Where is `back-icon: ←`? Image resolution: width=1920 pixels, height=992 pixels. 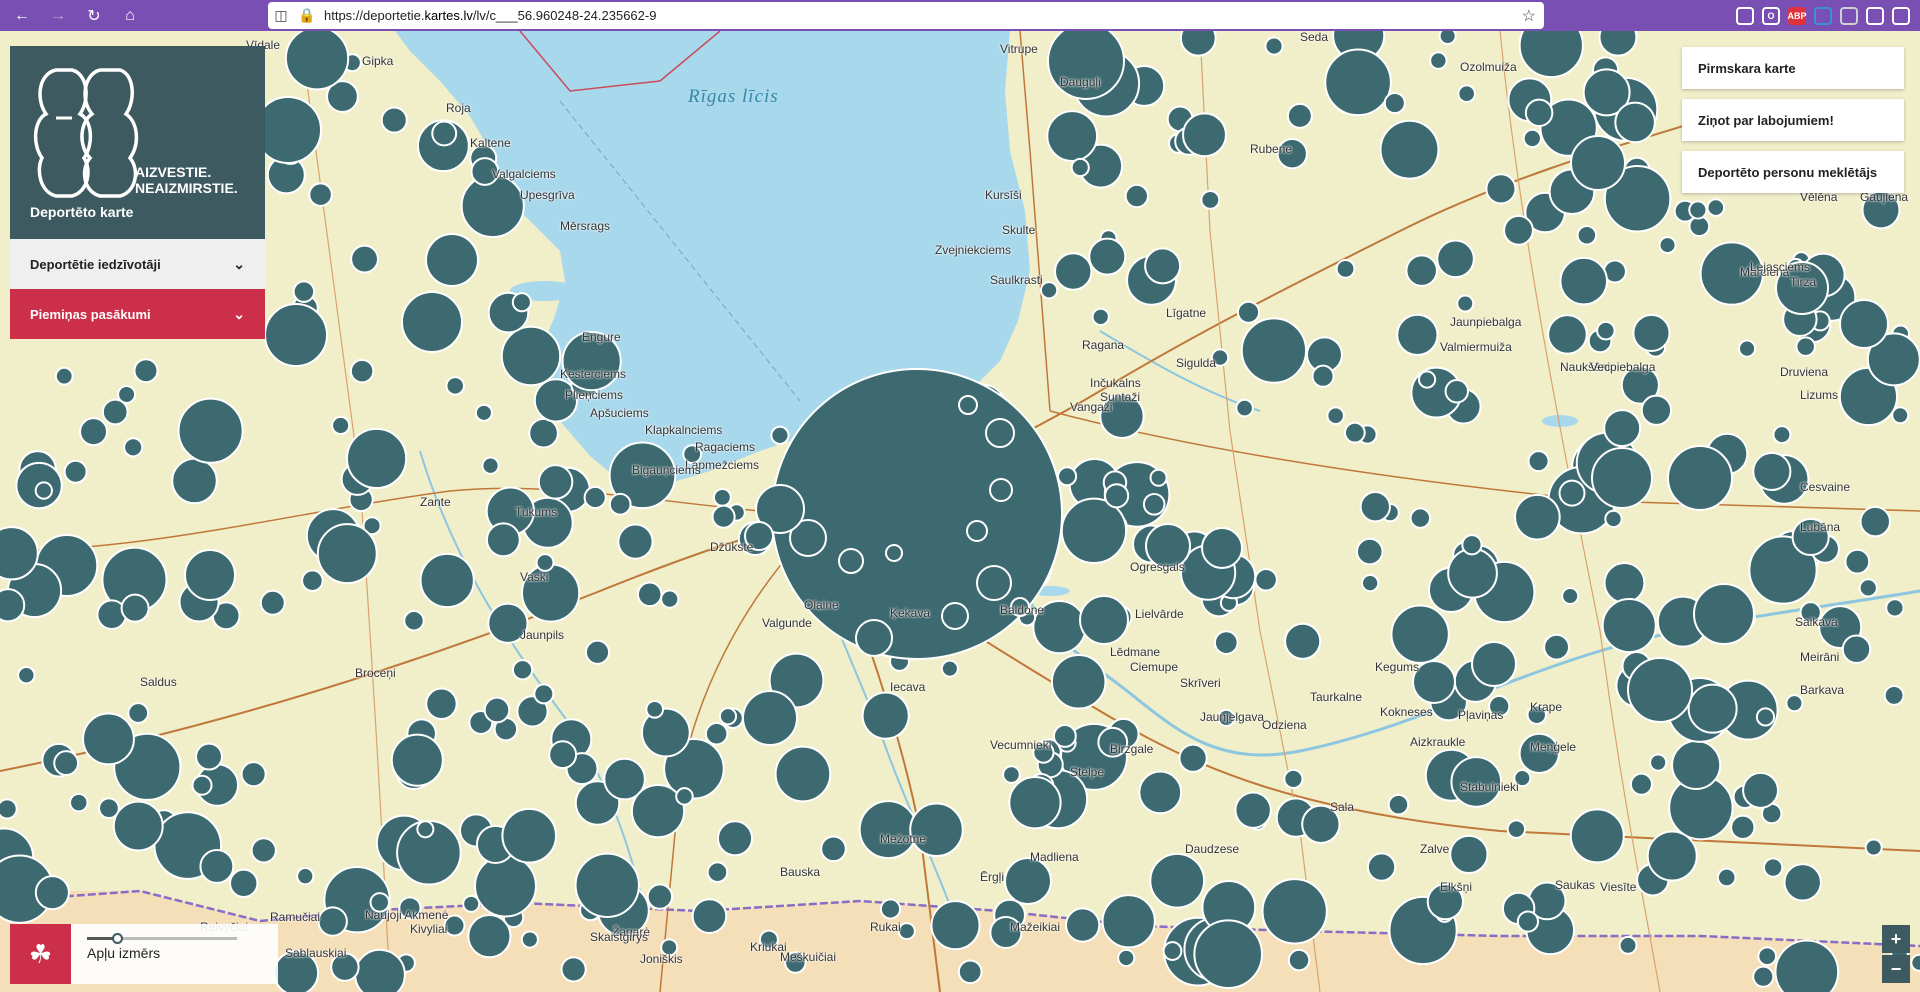
back-icon: ← is located at coordinates (22, 16).